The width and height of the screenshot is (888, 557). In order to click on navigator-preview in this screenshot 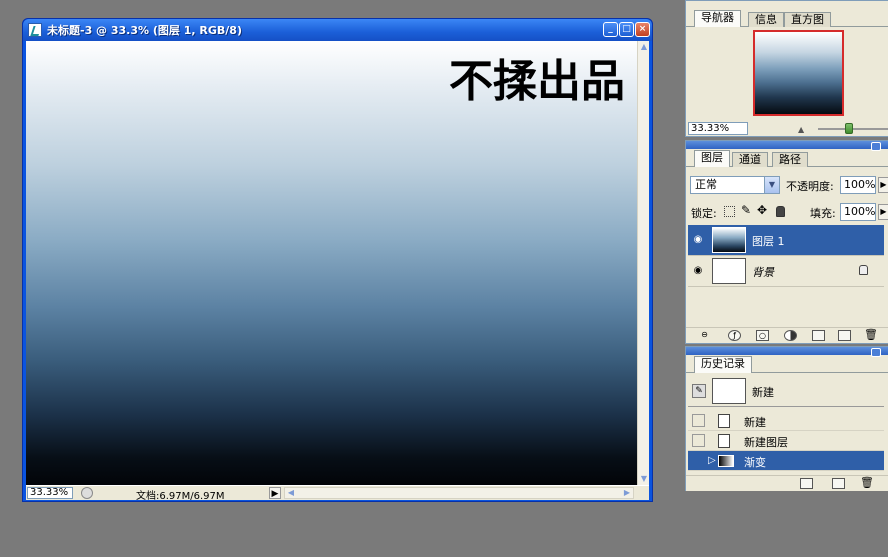, I will do `click(798, 73)`.